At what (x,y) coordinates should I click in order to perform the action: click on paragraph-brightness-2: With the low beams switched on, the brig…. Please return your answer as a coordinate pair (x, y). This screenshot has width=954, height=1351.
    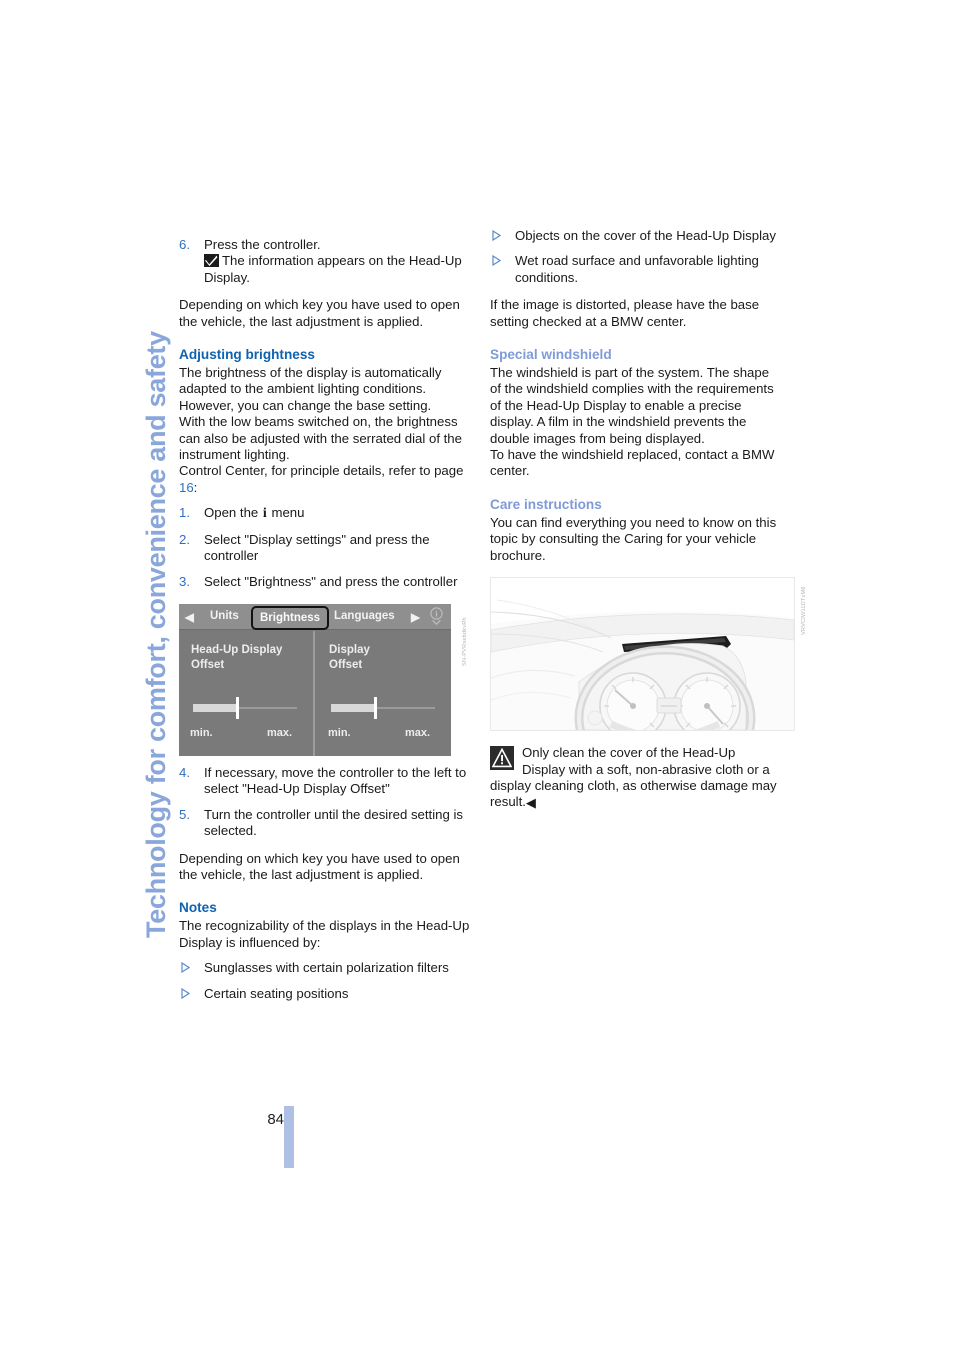
    Looking at the image, I should click on (320, 438).